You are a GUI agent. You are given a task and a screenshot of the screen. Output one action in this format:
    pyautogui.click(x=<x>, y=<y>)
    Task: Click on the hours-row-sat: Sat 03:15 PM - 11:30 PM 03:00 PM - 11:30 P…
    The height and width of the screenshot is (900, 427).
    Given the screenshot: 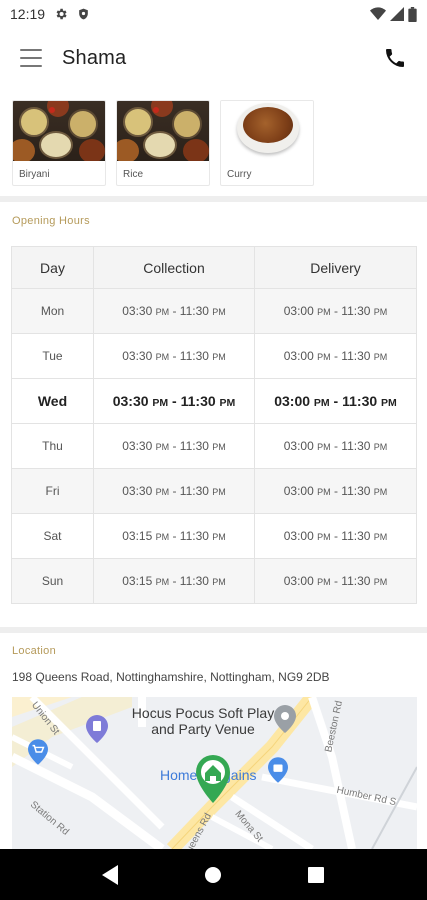 What is the action you would take?
    pyautogui.click(x=214, y=536)
    